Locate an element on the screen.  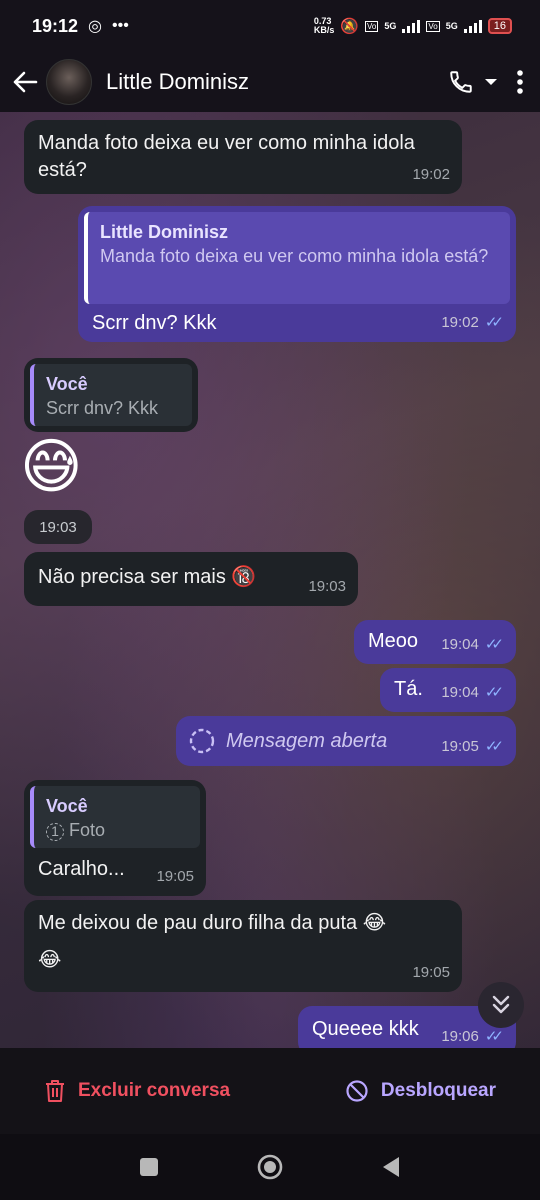
message-time: 19:06 is located at coordinates (460, 1036).